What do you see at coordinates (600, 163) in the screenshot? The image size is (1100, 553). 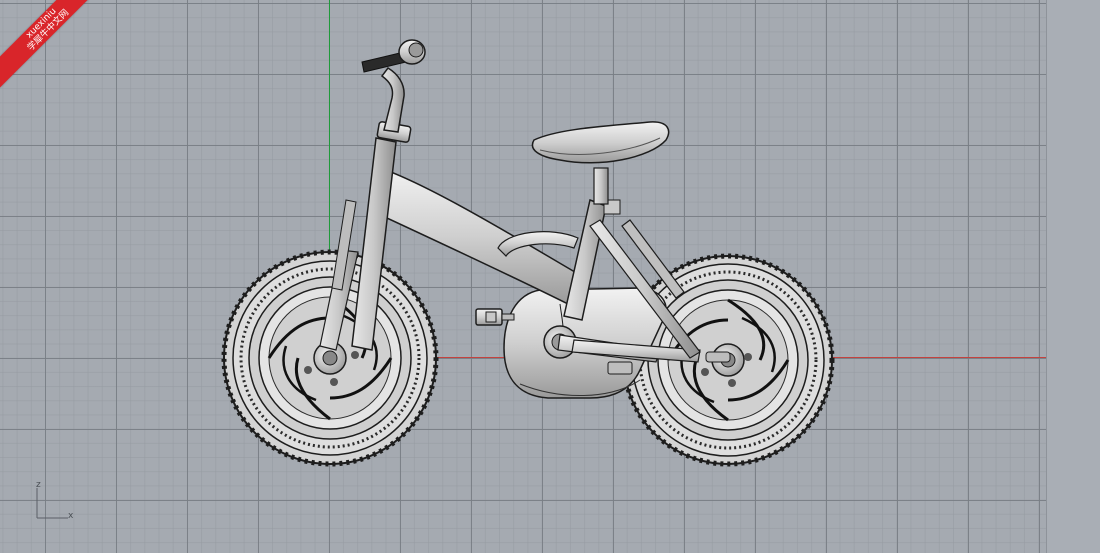 I see `seat` at bounding box center [600, 163].